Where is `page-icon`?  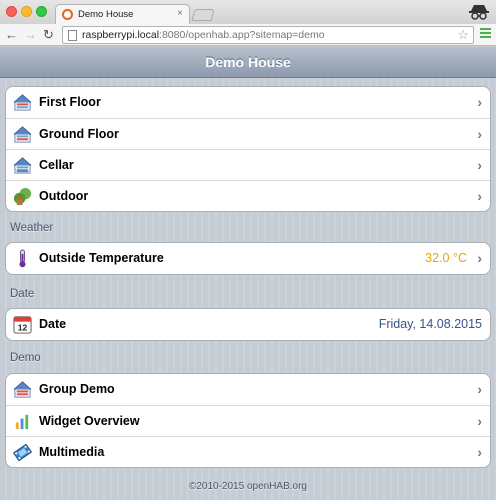
page-icon is located at coordinates (72, 35).